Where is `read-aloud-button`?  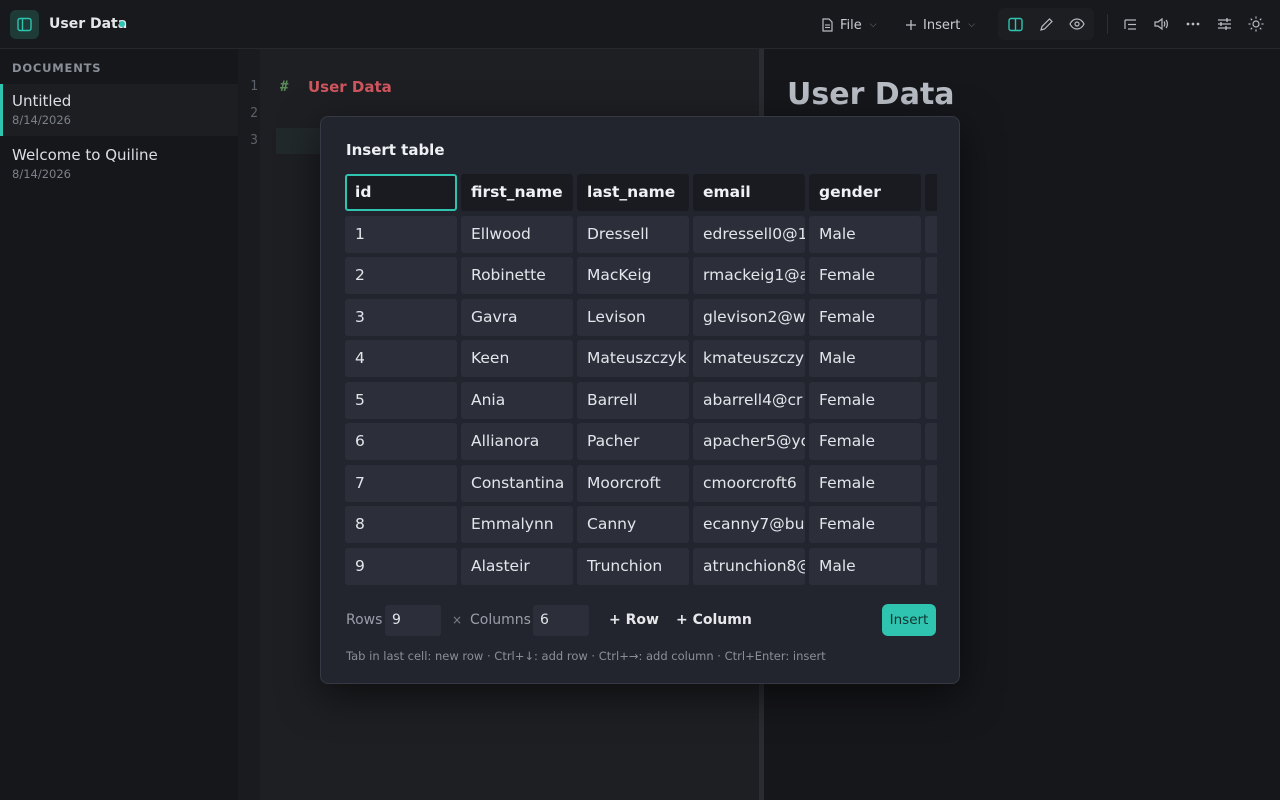 read-aloud-button is located at coordinates (1161, 24).